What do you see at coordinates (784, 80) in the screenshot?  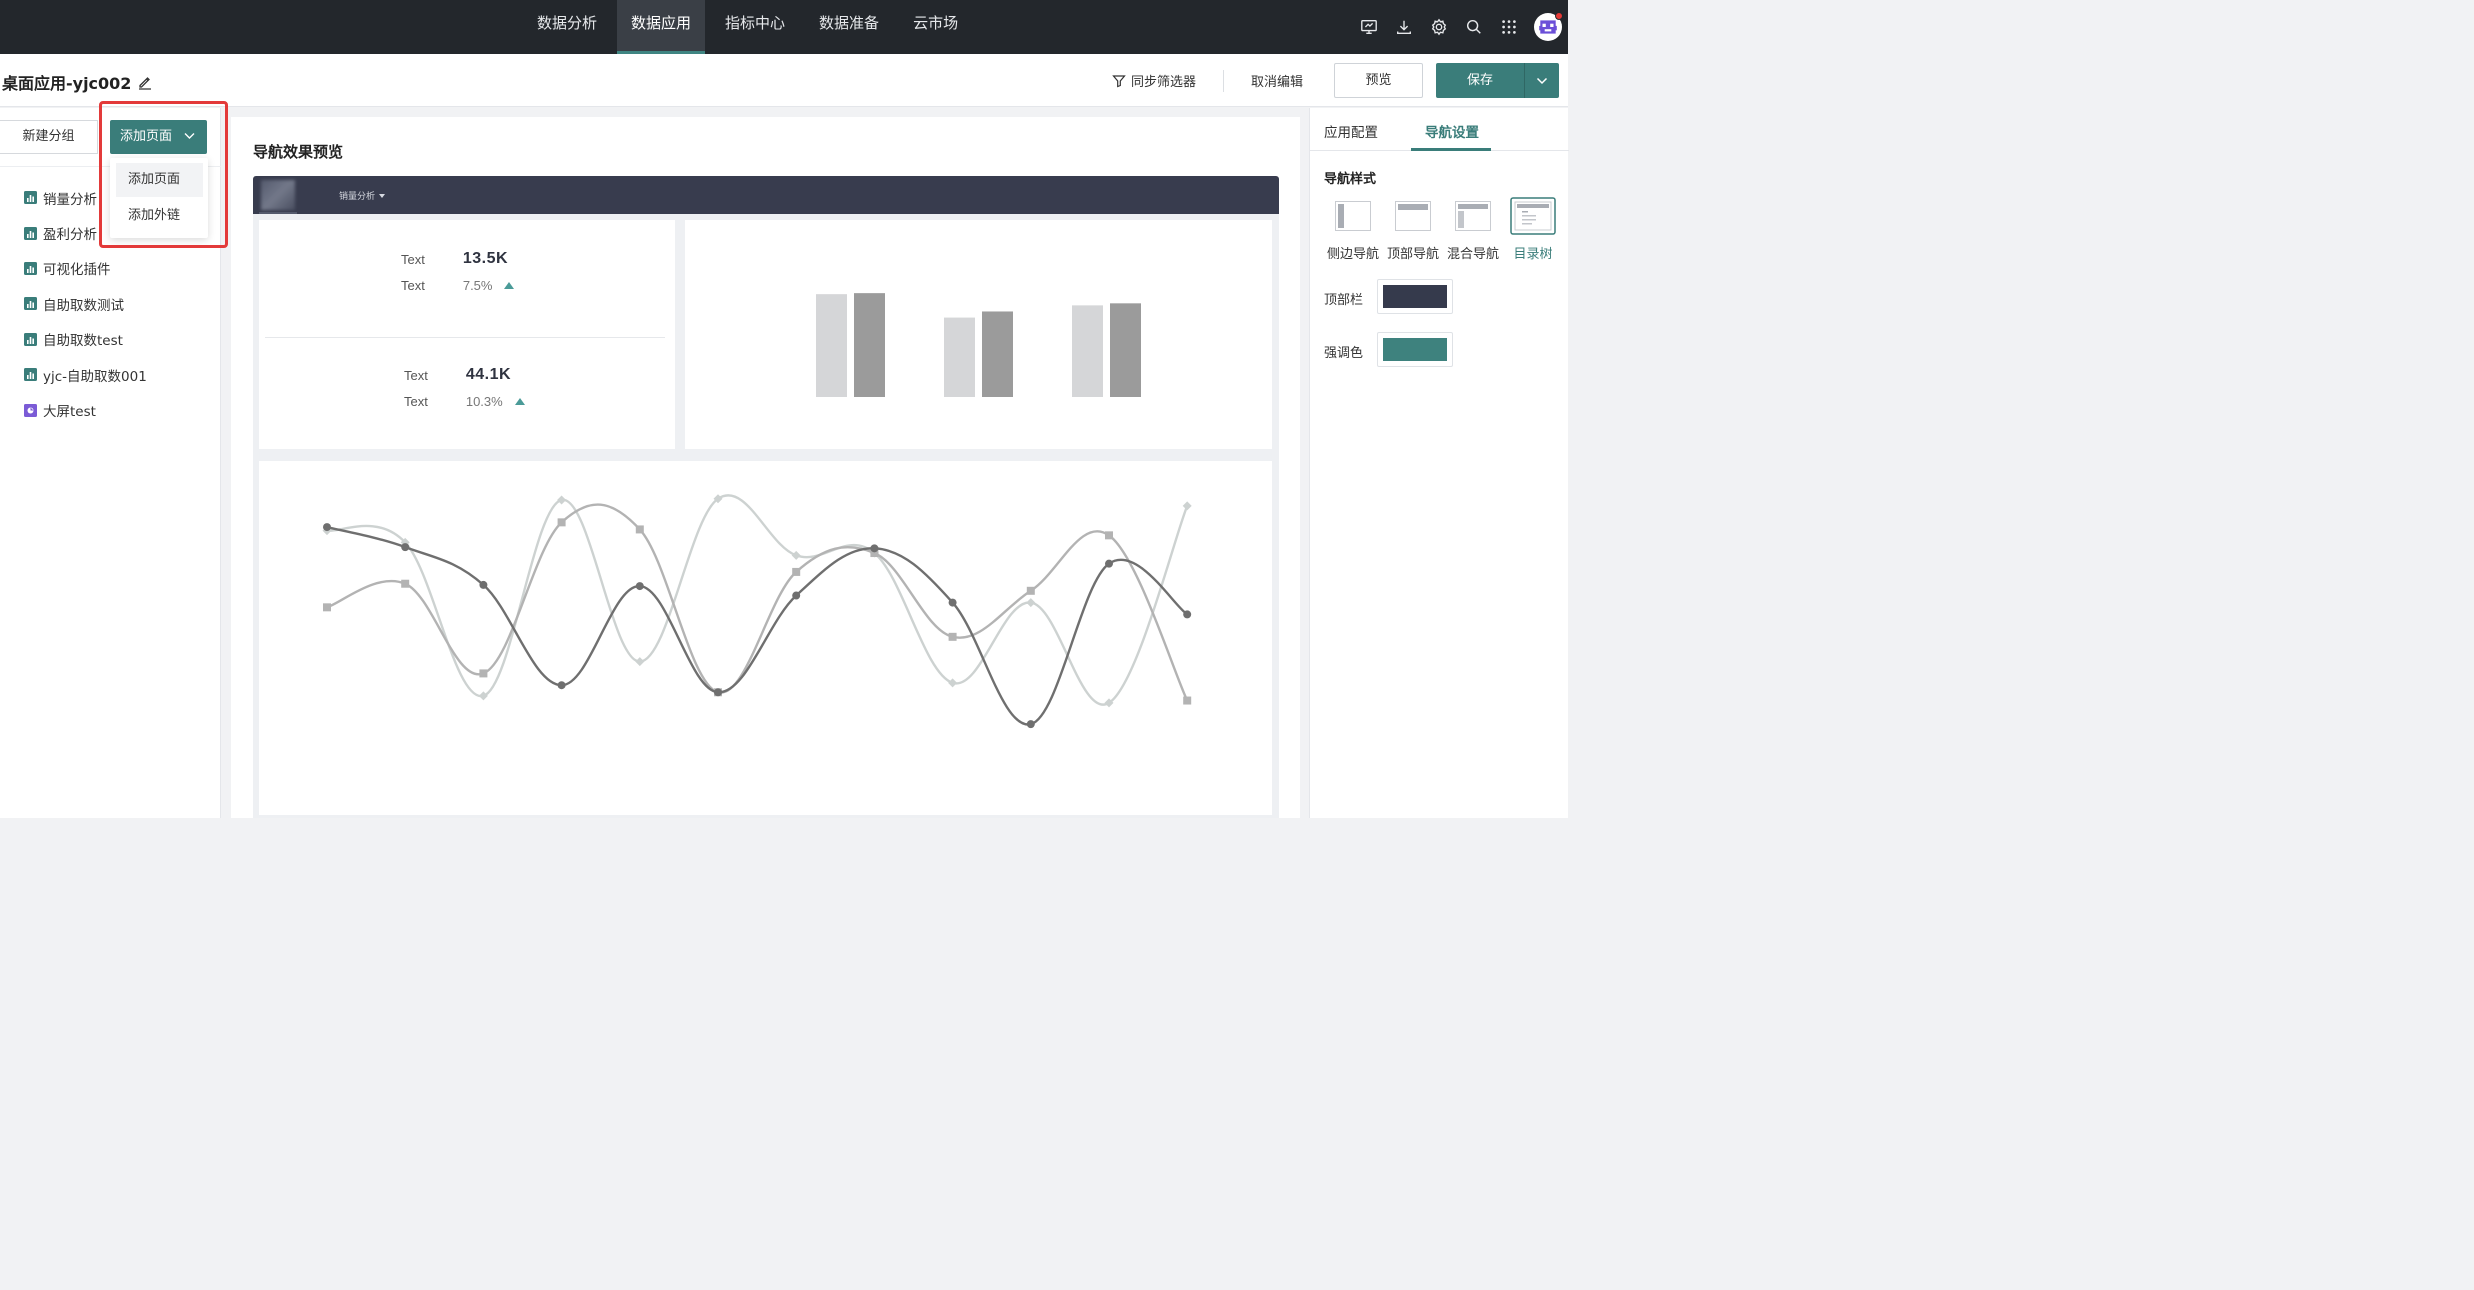 I see `app-toolbar: 桌面应用-yjc002 同步筛选器 取消编辑 预览 保存` at bounding box center [784, 80].